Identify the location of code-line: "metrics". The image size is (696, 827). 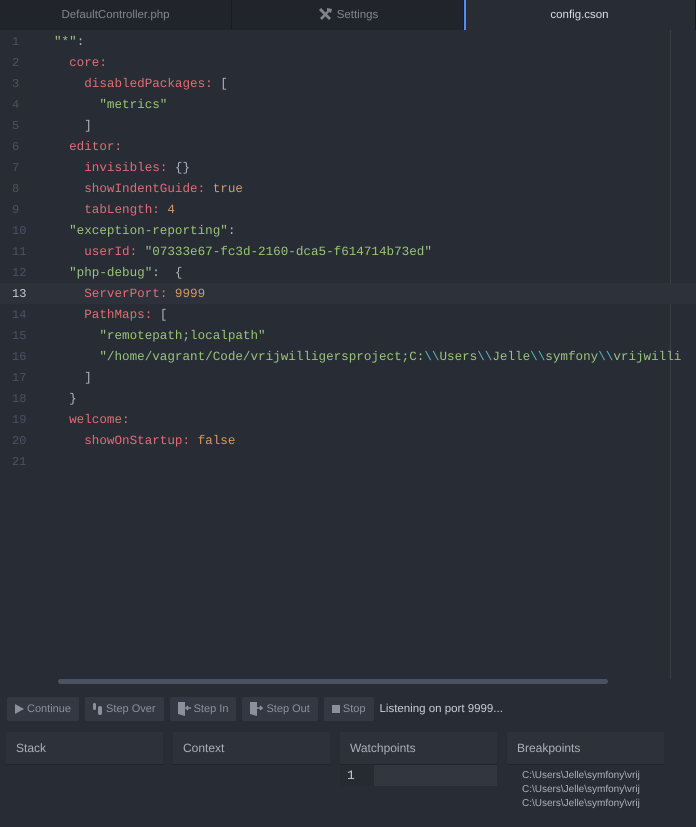
(133, 105).